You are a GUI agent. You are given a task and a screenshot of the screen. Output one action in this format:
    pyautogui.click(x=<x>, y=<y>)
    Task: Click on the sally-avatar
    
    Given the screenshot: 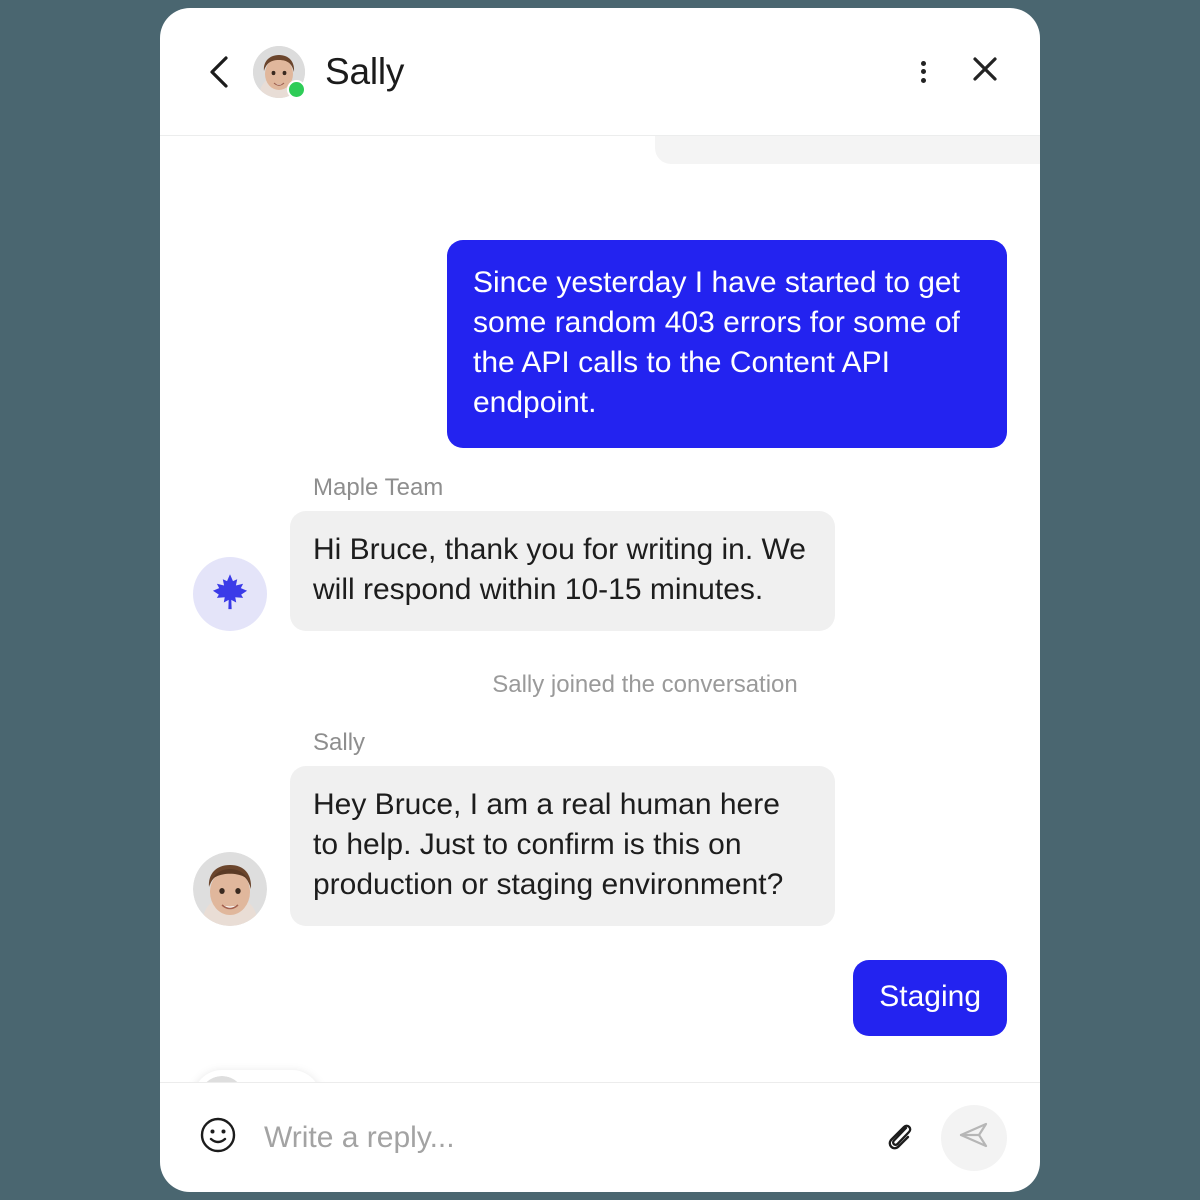 What is the action you would take?
    pyautogui.click(x=230, y=889)
    